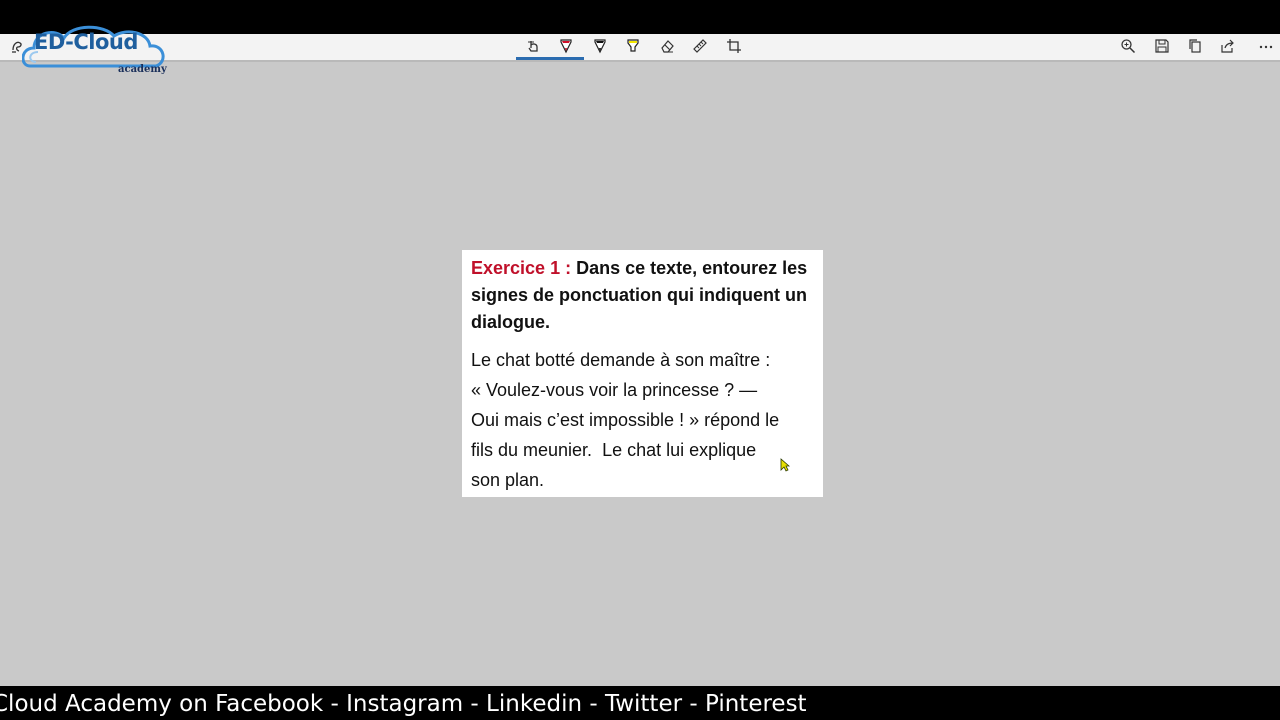 The image size is (1280, 720). What do you see at coordinates (667, 46) in the screenshot?
I see `eraser-icon` at bounding box center [667, 46].